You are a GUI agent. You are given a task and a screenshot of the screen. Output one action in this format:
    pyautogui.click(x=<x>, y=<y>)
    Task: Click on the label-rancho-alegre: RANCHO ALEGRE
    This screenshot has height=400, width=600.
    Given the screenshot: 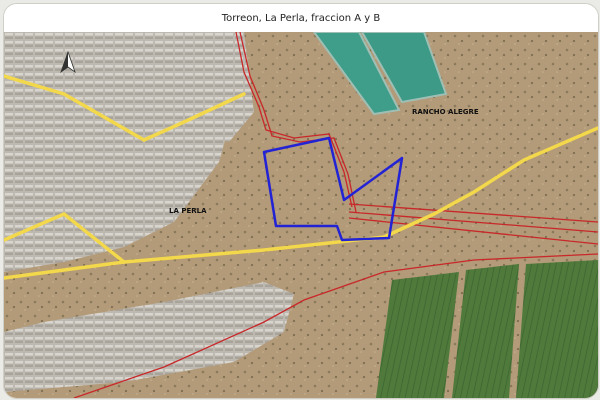 What is the action you would take?
    pyautogui.click(x=445, y=112)
    